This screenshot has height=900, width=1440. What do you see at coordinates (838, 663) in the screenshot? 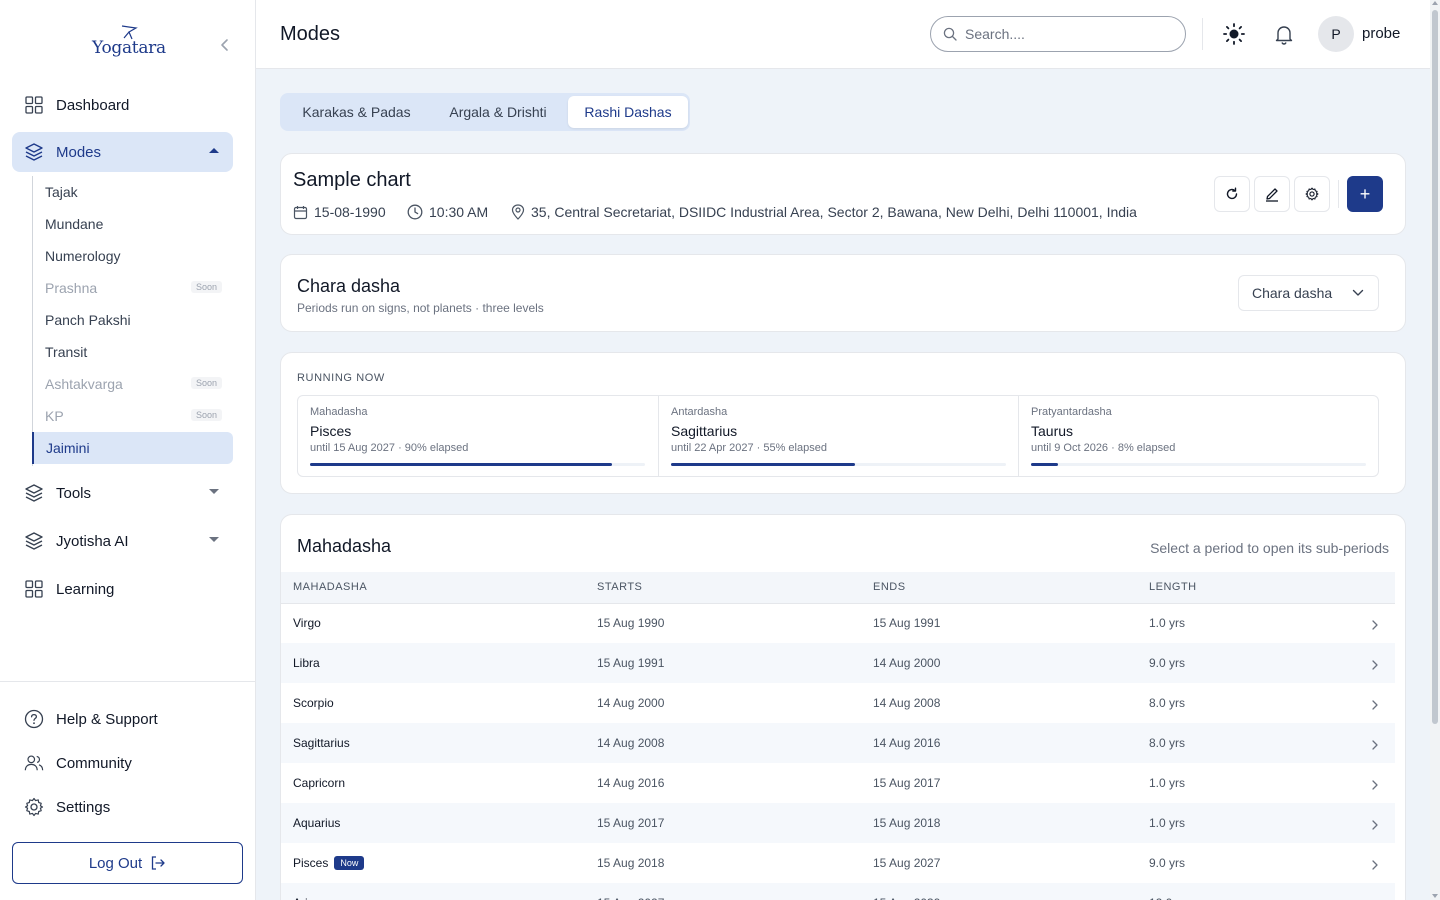
I see `table-row: Libra 15 Aug 1991 14 Aug 2000 9.0 yrs` at bounding box center [838, 663].